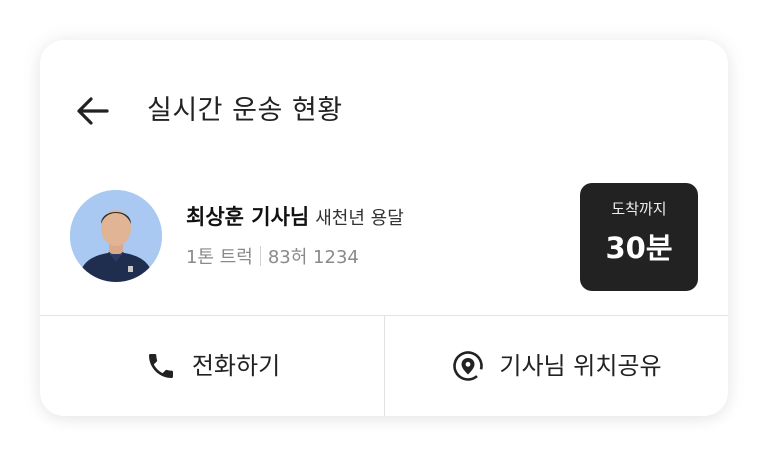  What do you see at coordinates (219, 257) in the screenshot?
I see `vehicle-type: 1톤 트럭` at bounding box center [219, 257].